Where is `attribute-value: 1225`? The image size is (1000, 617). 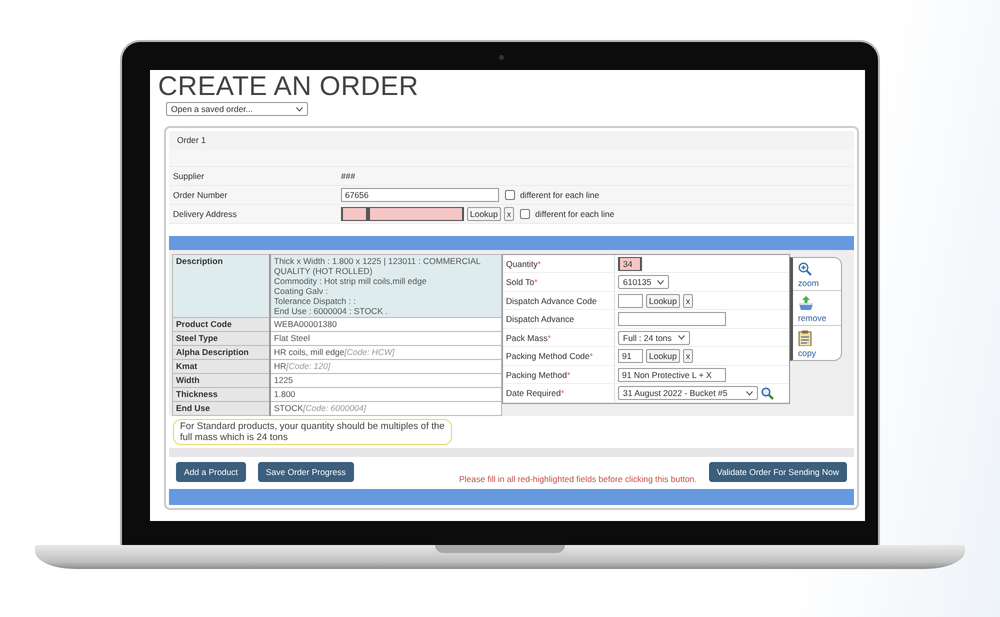
attribute-value: 1225 is located at coordinates (386, 380).